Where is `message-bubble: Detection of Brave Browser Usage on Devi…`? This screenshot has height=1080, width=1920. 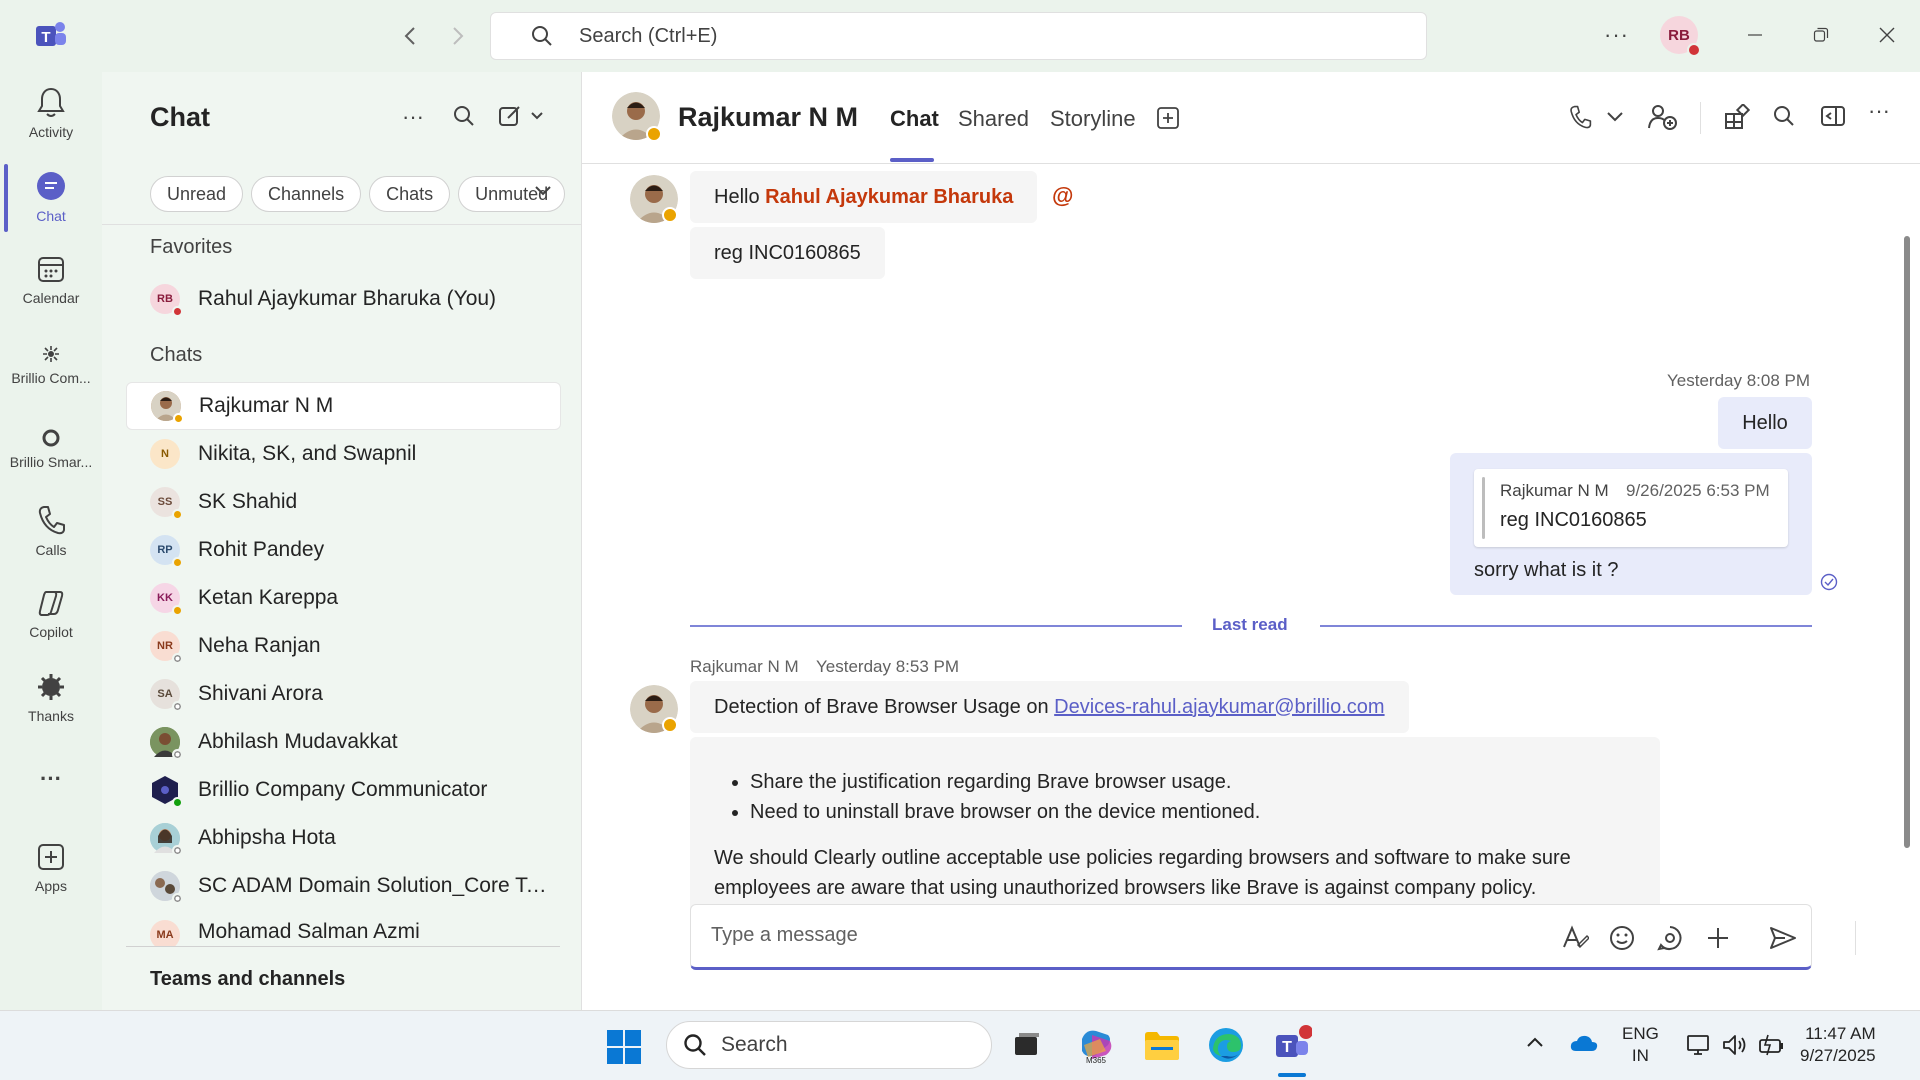 message-bubble: Detection of Brave Browser Usage on Devi… is located at coordinates (1049, 707).